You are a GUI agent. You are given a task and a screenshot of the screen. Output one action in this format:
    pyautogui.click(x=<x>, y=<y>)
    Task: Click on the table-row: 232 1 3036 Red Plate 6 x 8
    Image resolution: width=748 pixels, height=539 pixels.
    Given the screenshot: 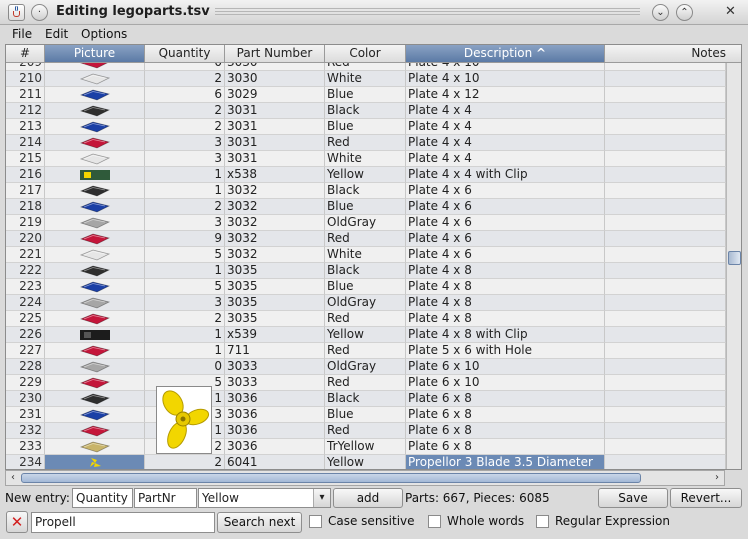 What is the action you would take?
    pyautogui.click(x=366, y=431)
    